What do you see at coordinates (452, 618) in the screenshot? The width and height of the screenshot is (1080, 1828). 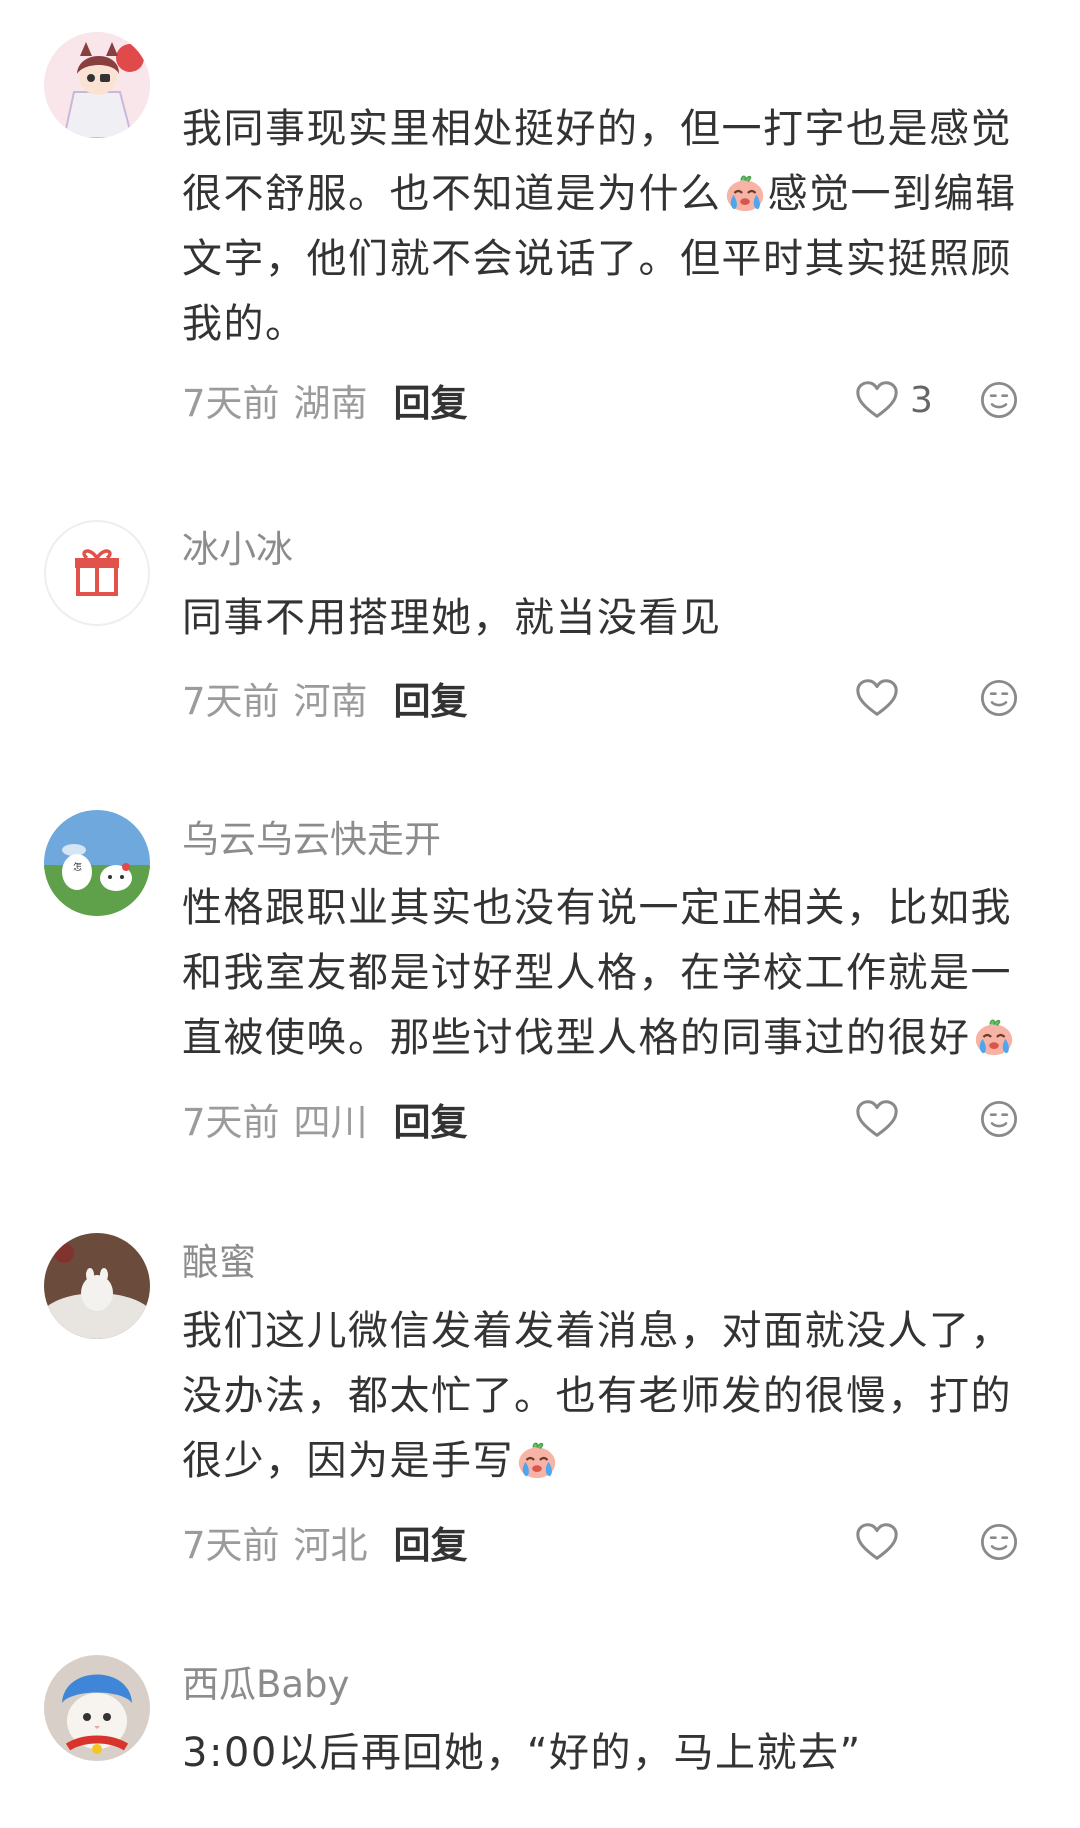 I see `comment-text: 同事不用搭理她，就当没看见` at bounding box center [452, 618].